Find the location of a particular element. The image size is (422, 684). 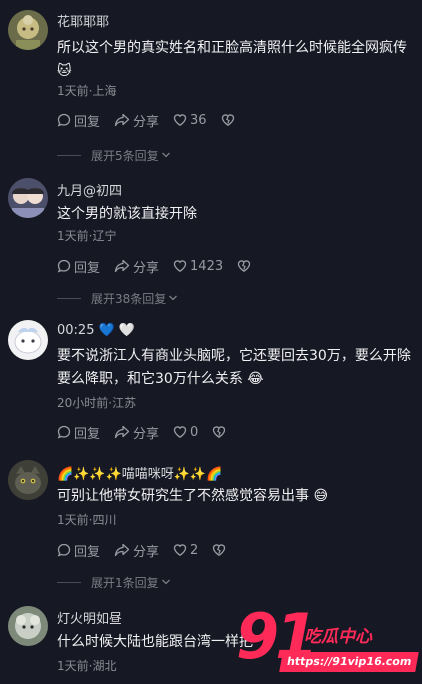

expand-label: 展开1条回复 is located at coordinates (125, 582).